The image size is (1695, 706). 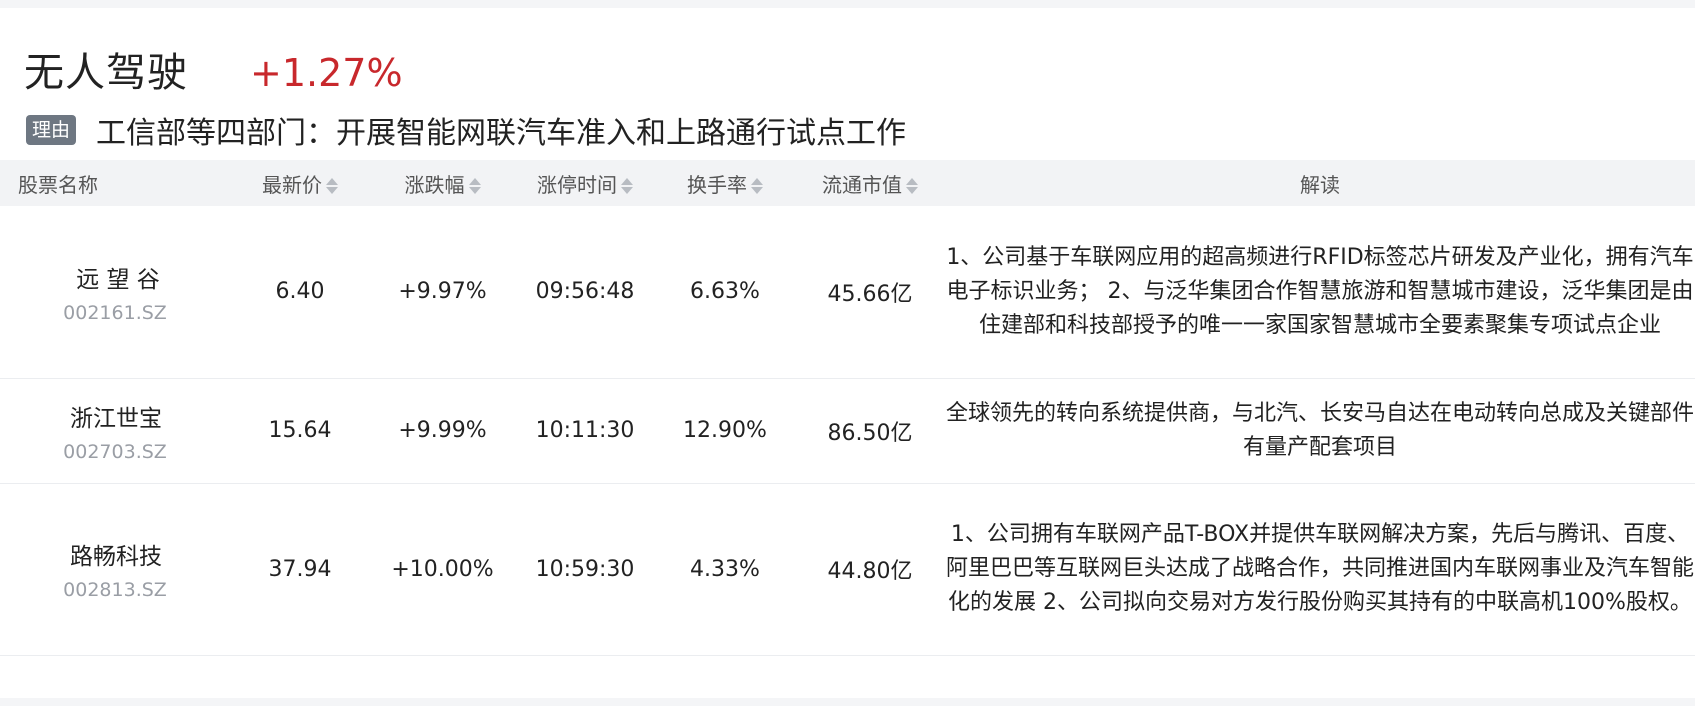 I want to click on column-header-name: 股票名称, so click(x=58, y=184).